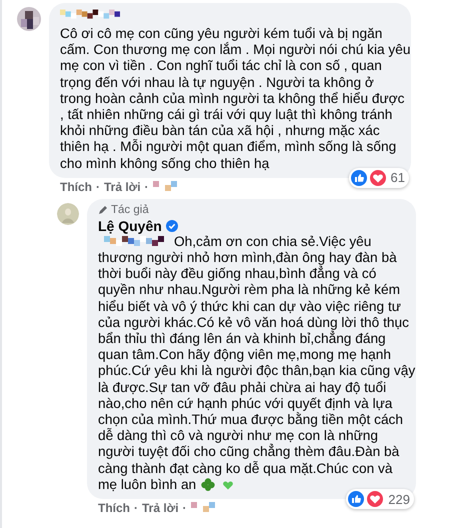 Image resolution: width=450 pixels, height=528 pixels. What do you see at coordinates (399, 499) in the screenshot?
I see `reaction-count: 229` at bounding box center [399, 499].